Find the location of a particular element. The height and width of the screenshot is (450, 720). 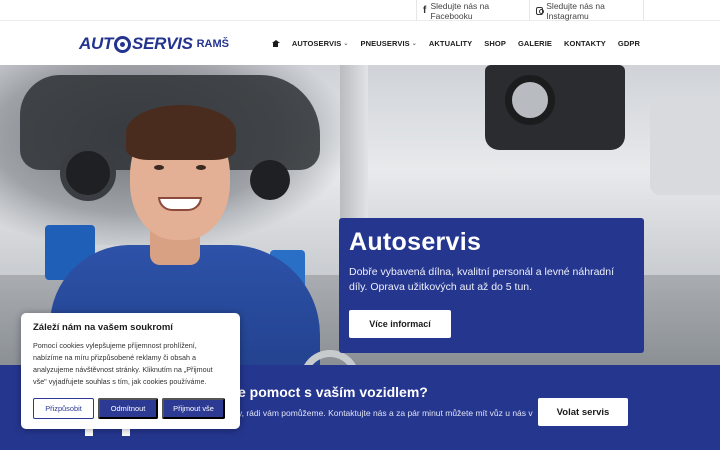

mechanic-hair is located at coordinates (181, 132).